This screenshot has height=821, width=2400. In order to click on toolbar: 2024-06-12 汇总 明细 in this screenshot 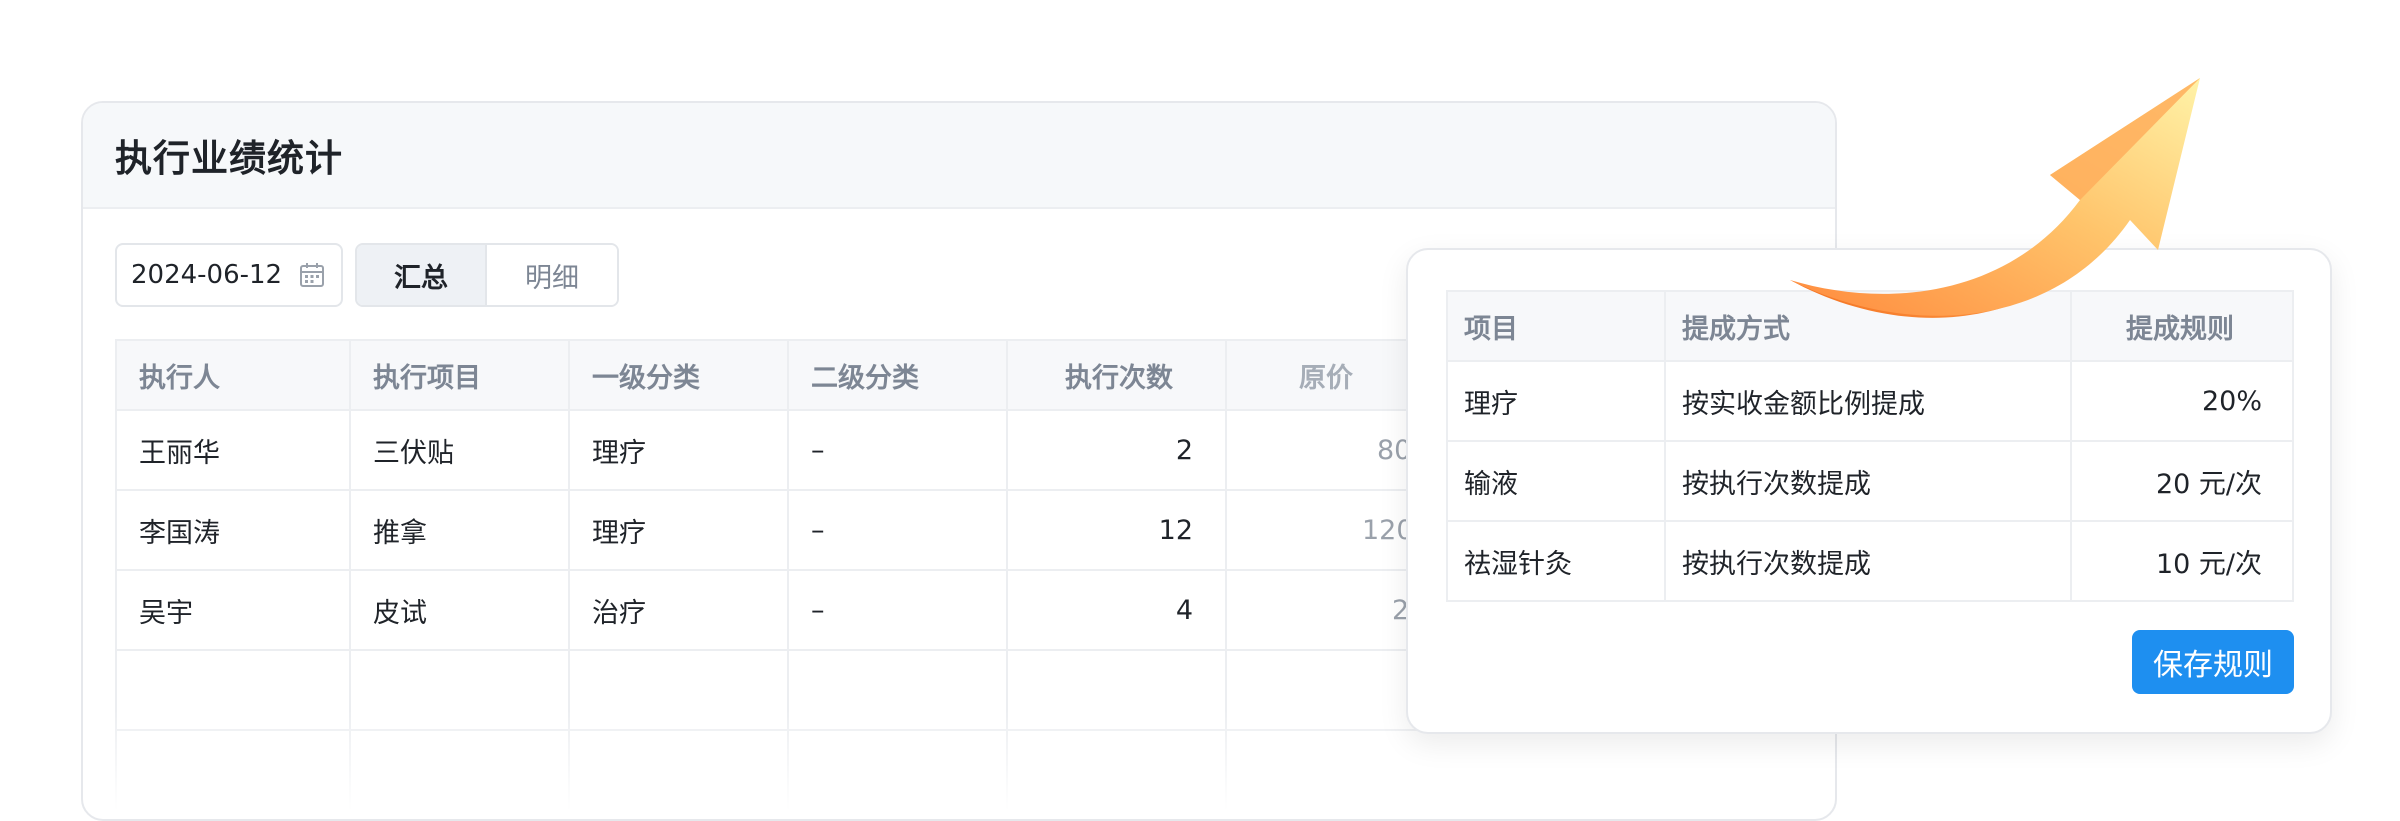, I will do `click(367, 275)`.